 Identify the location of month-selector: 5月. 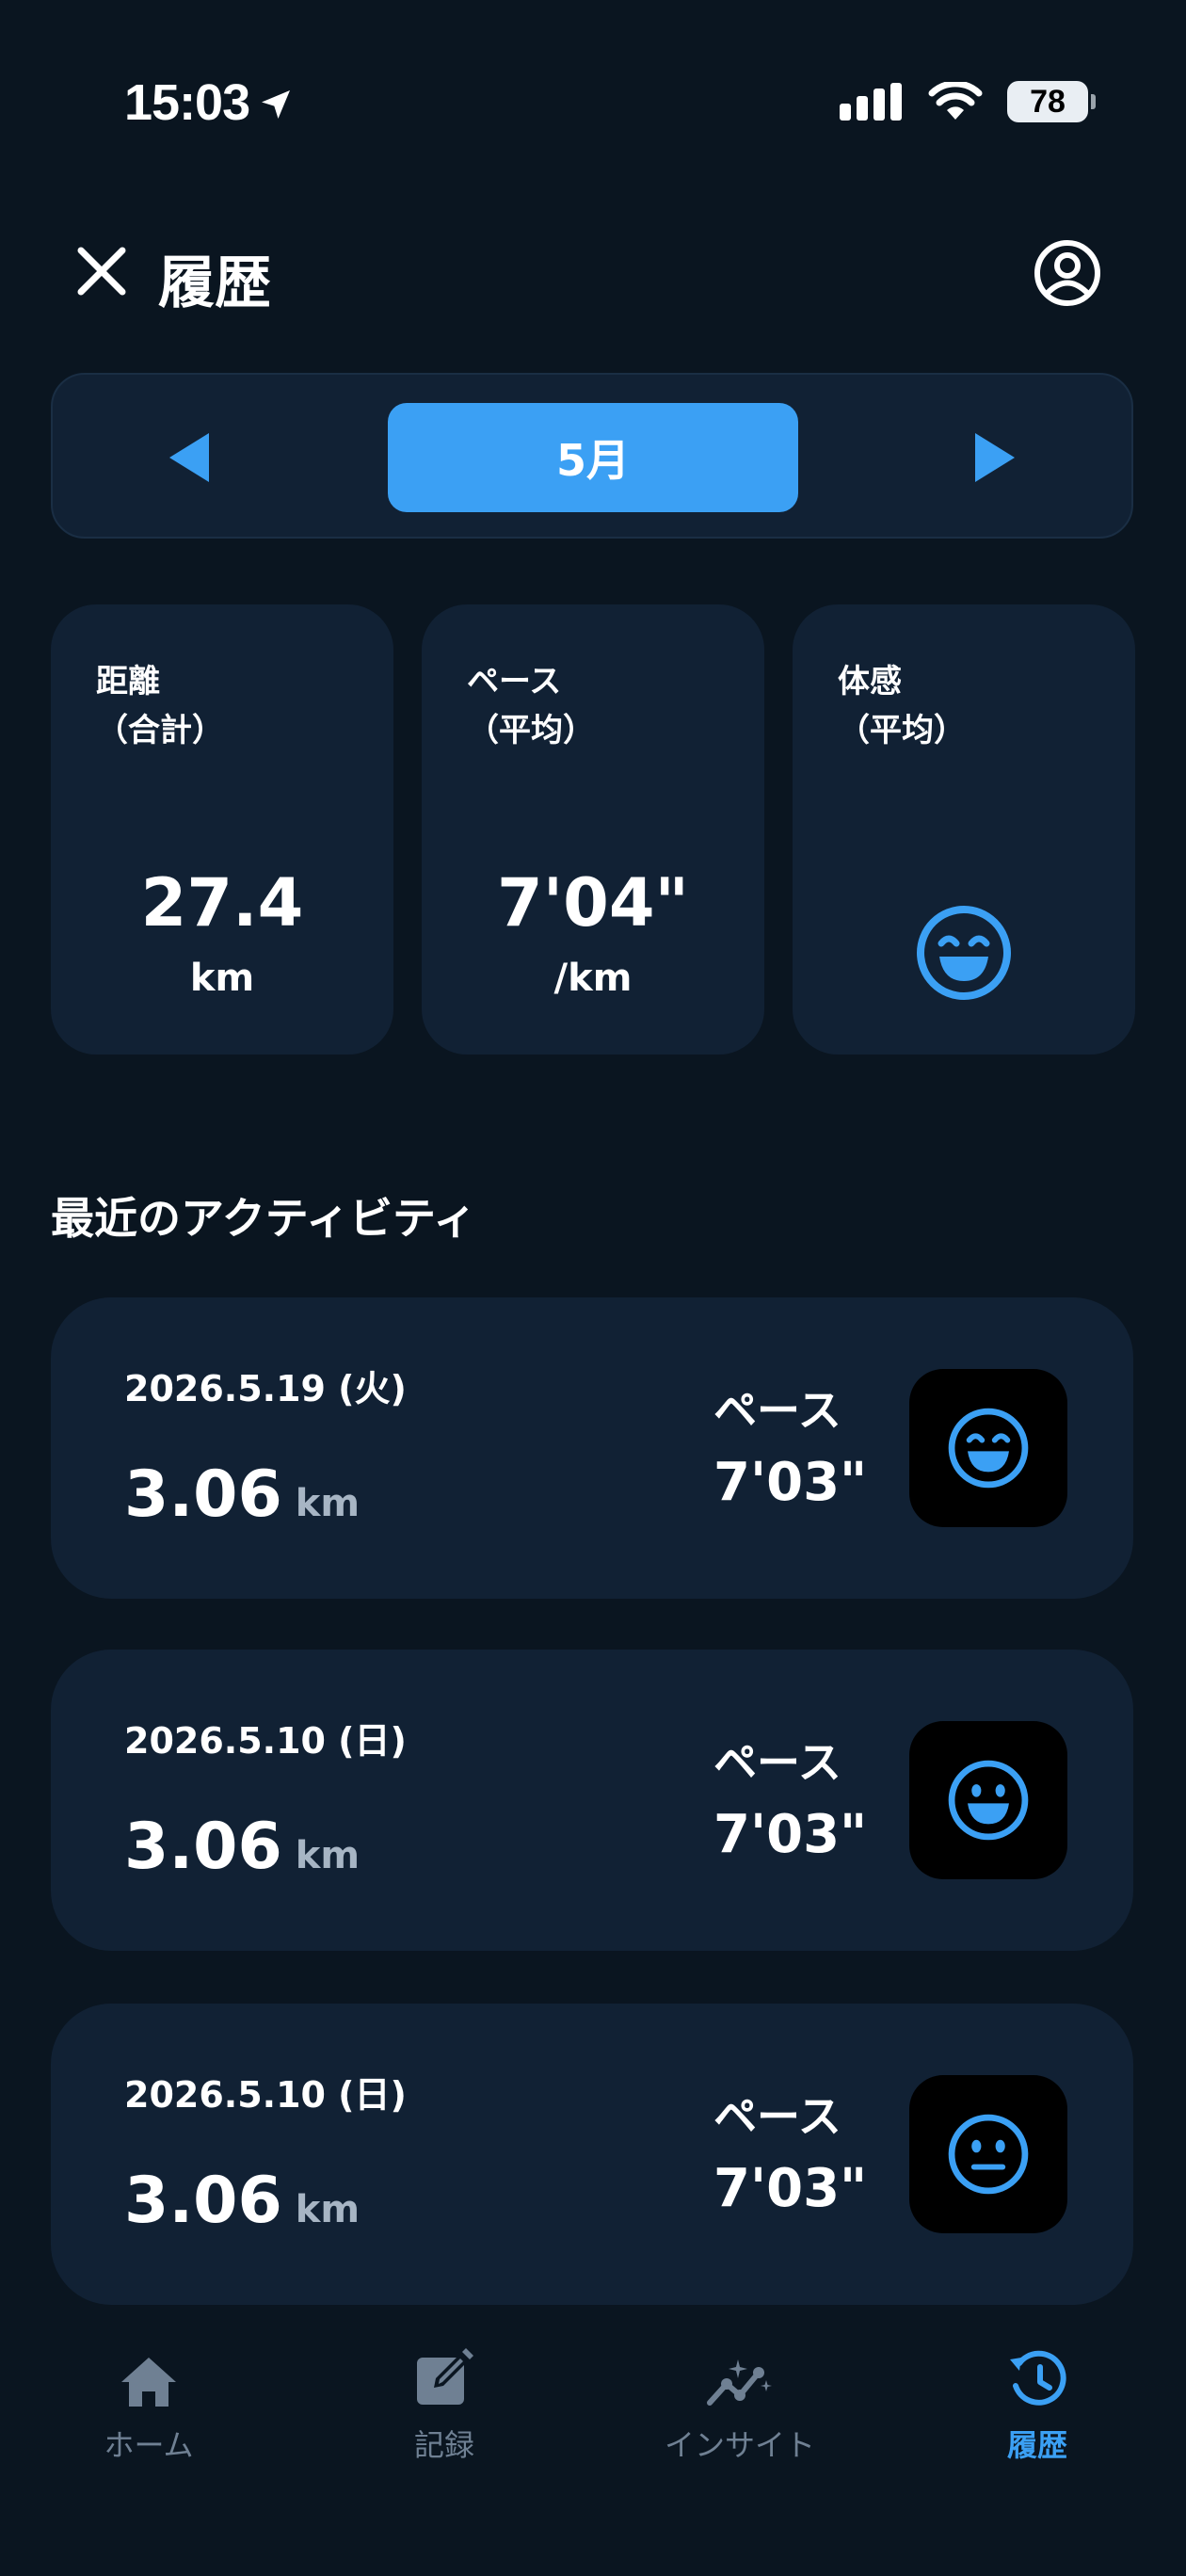
(592, 456).